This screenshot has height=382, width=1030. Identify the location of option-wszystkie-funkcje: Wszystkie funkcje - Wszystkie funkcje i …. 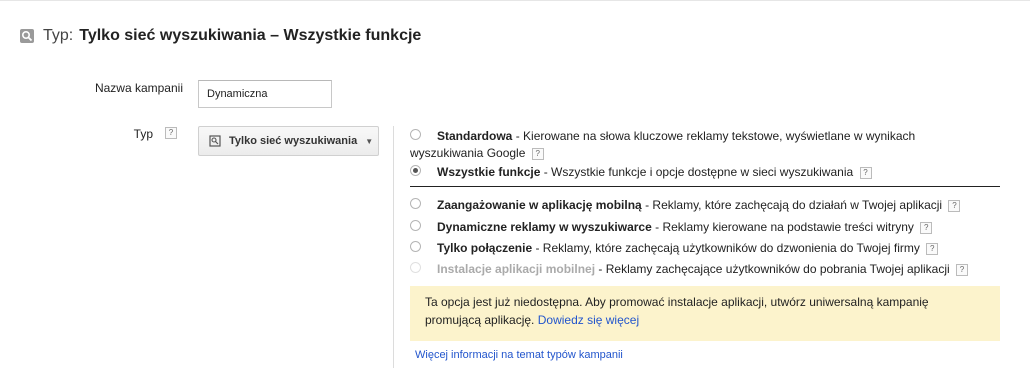
(715, 172).